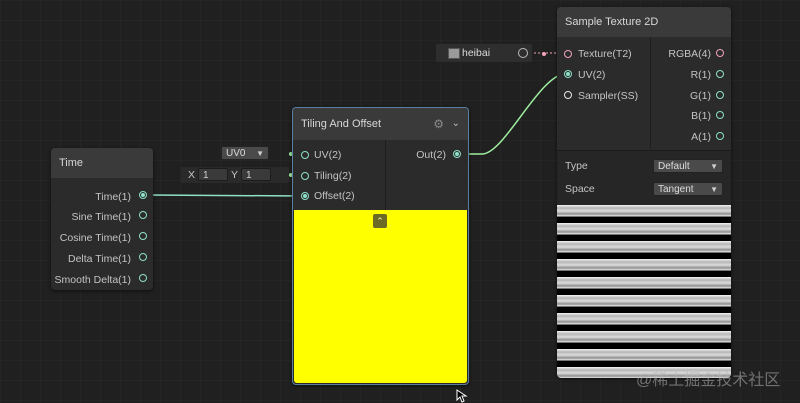 The height and width of the screenshot is (403, 800). I want to click on uv-channel-value: UV0, so click(236, 153).